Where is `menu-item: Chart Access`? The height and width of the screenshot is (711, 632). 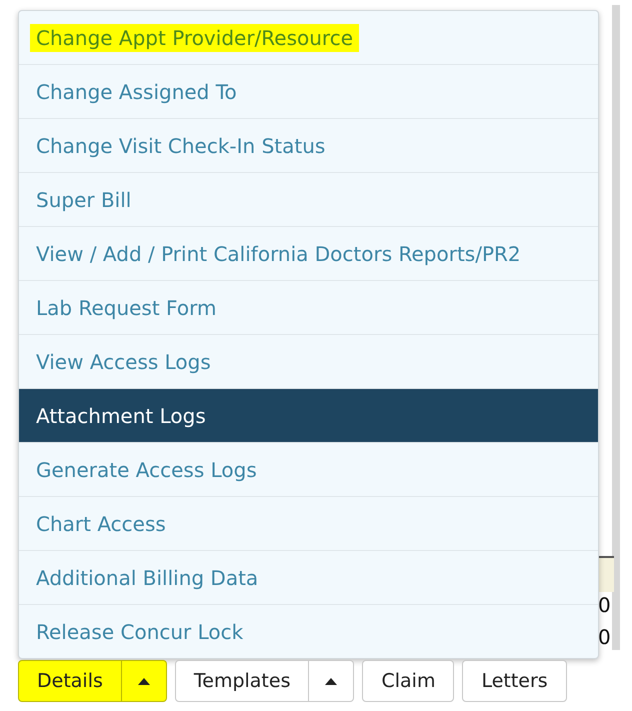 menu-item: Chart Access is located at coordinates (308, 523).